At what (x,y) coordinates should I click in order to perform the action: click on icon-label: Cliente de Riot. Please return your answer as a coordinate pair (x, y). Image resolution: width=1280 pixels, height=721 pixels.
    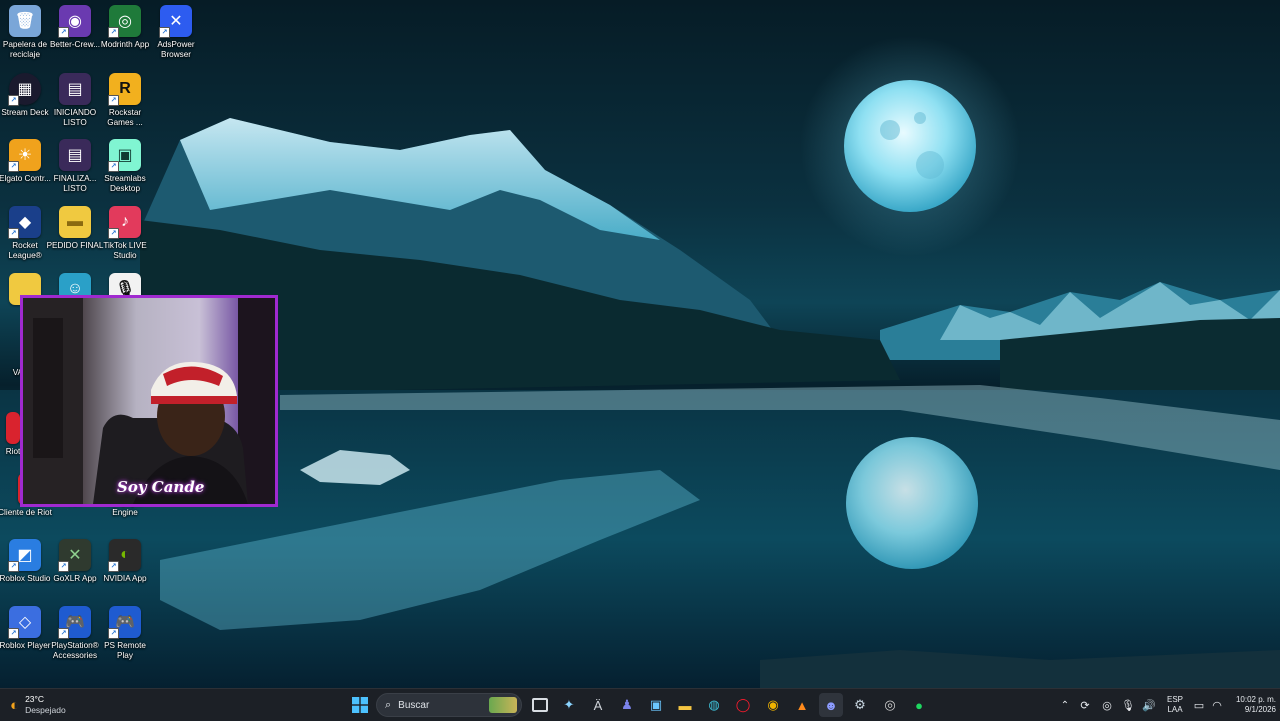
    Looking at the image, I should click on (26, 512).